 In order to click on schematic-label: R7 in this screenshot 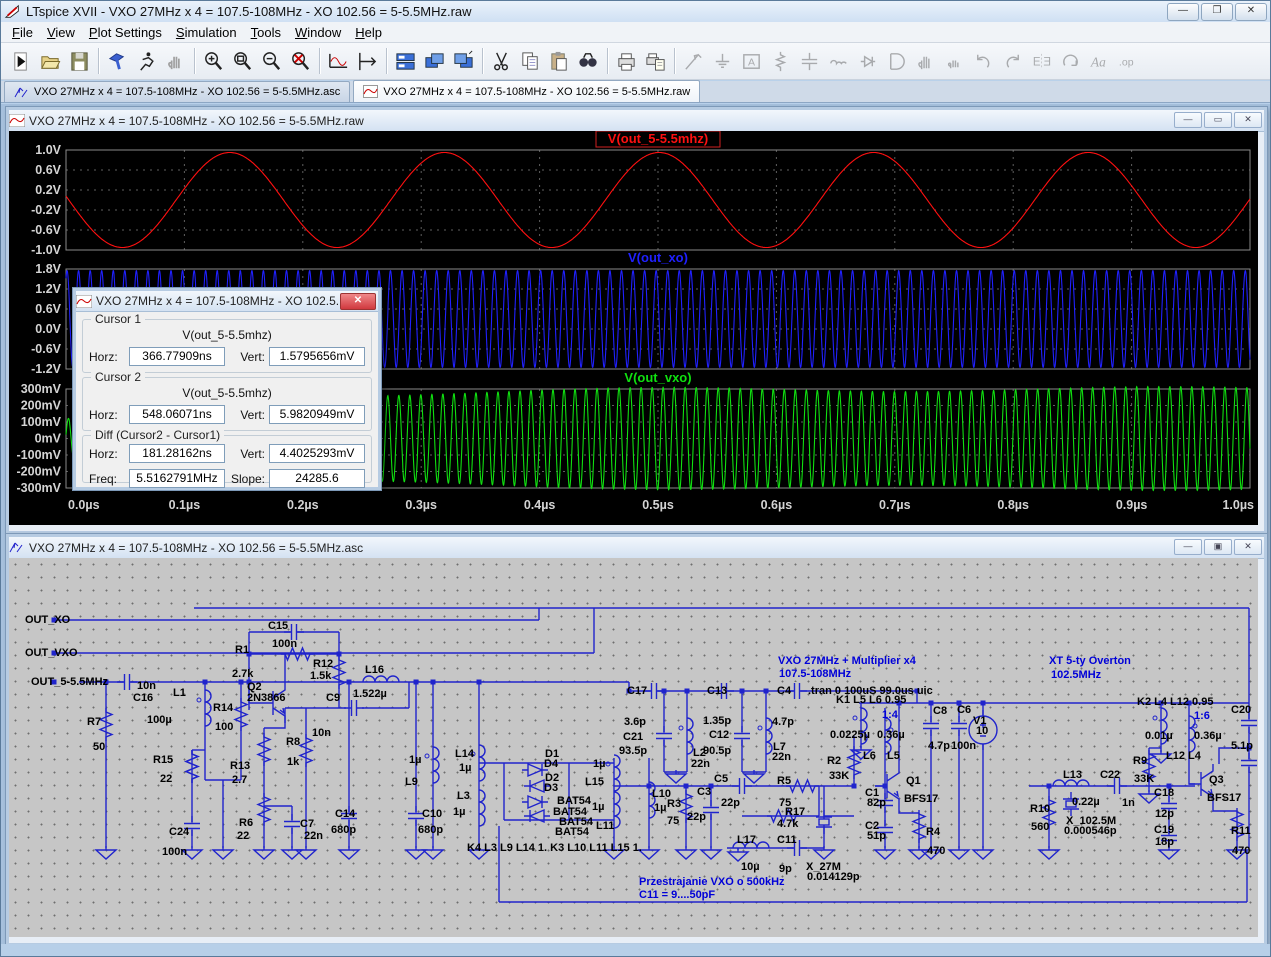, I will do `click(94, 722)`.